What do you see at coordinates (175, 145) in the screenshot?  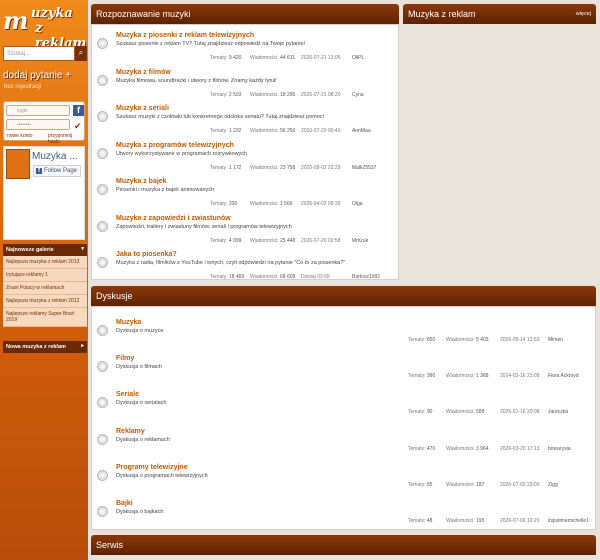 I see `forum-title: Muzyka z programów telewizyjnych` at bounding box center [175, 145].